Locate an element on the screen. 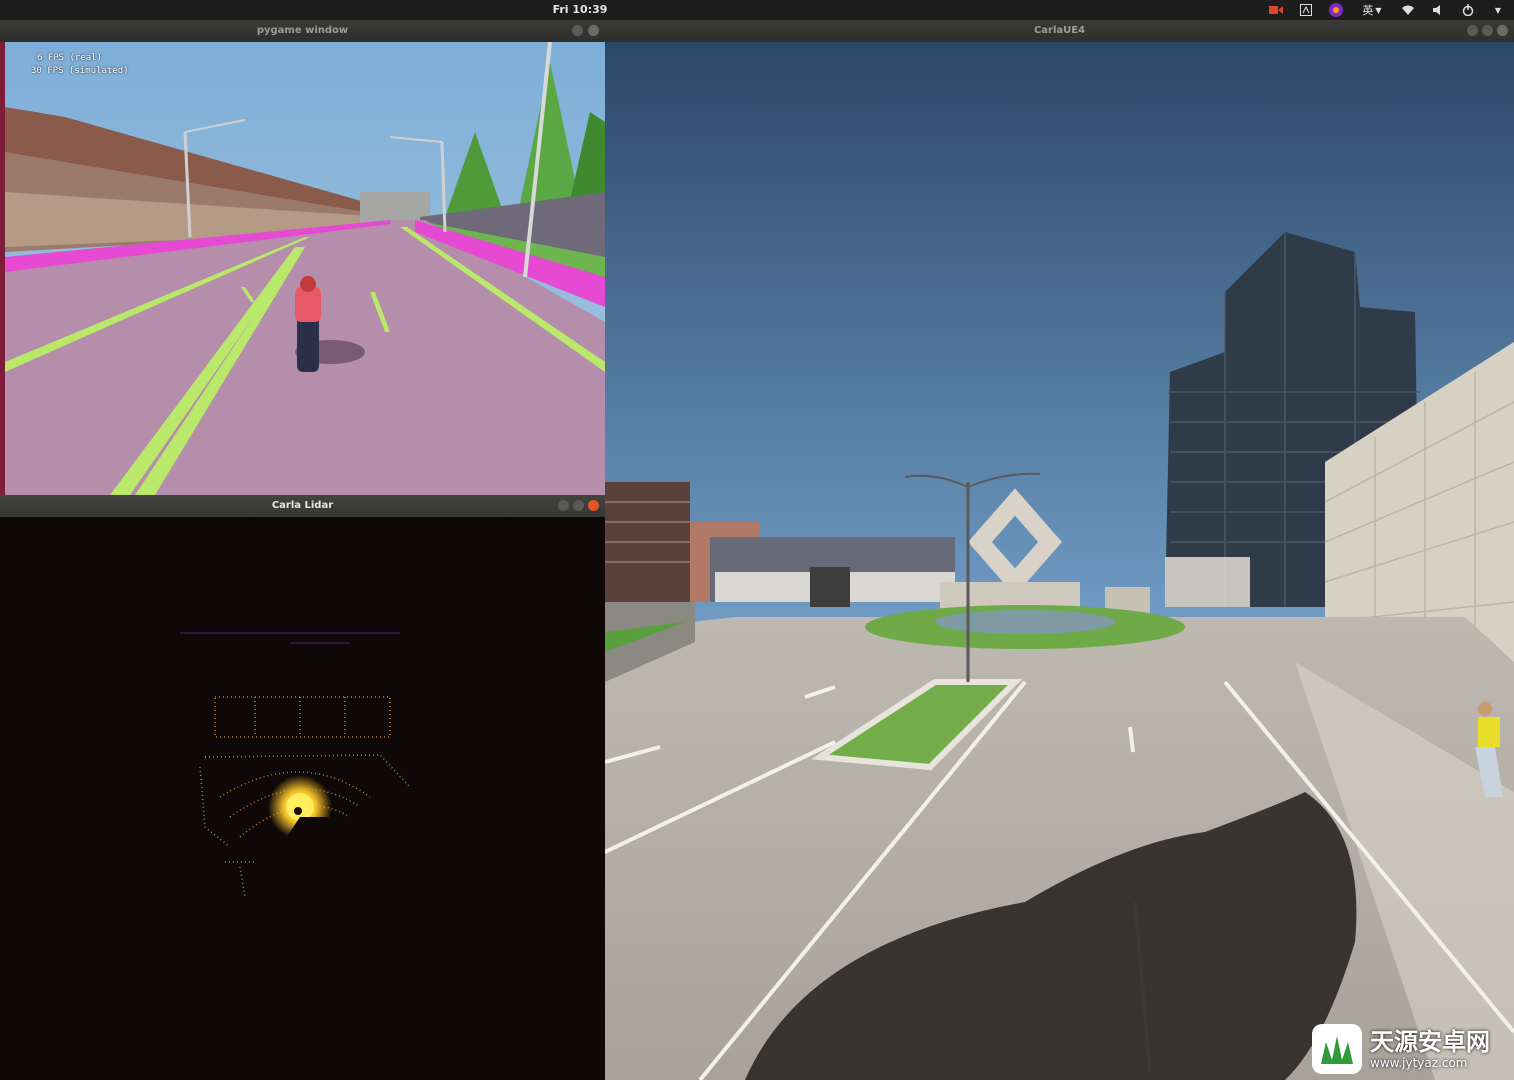  input-method: 英 ▼ is located at coordinates (1372, 10).